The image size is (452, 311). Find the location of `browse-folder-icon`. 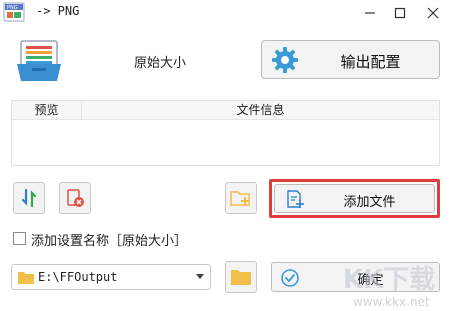

browse-folder-icon is located at coordinates (241, 277).